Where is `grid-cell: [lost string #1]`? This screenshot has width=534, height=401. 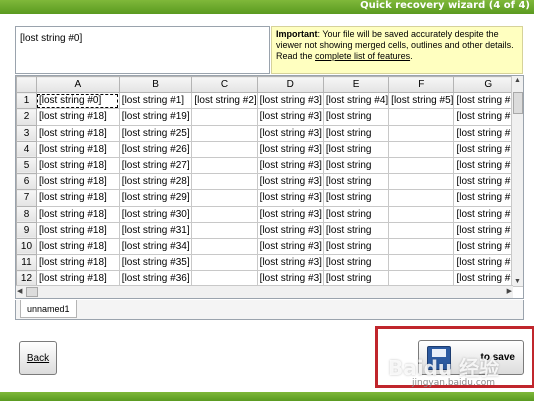 grid-cell: [lost string #1] is located at coordinates (155, 101).